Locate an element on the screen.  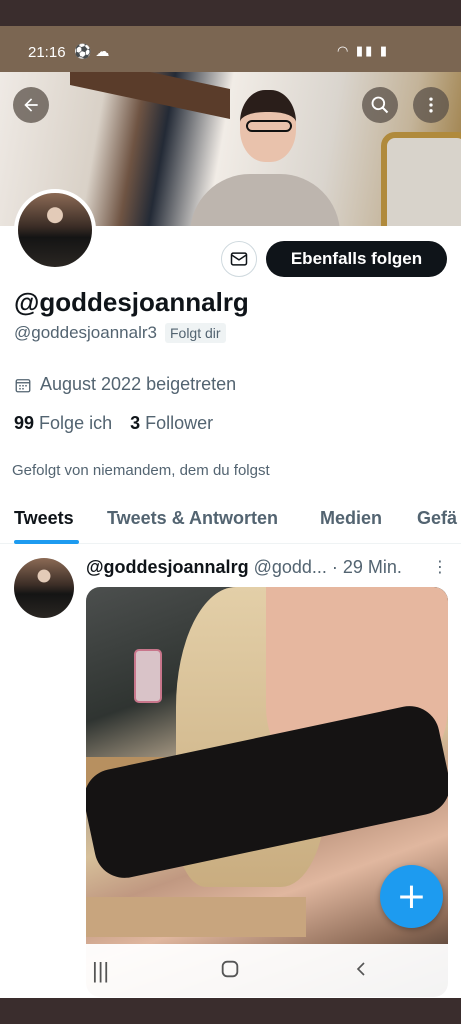
tab-tweets: Tweets is located at coordinates (44, 518).